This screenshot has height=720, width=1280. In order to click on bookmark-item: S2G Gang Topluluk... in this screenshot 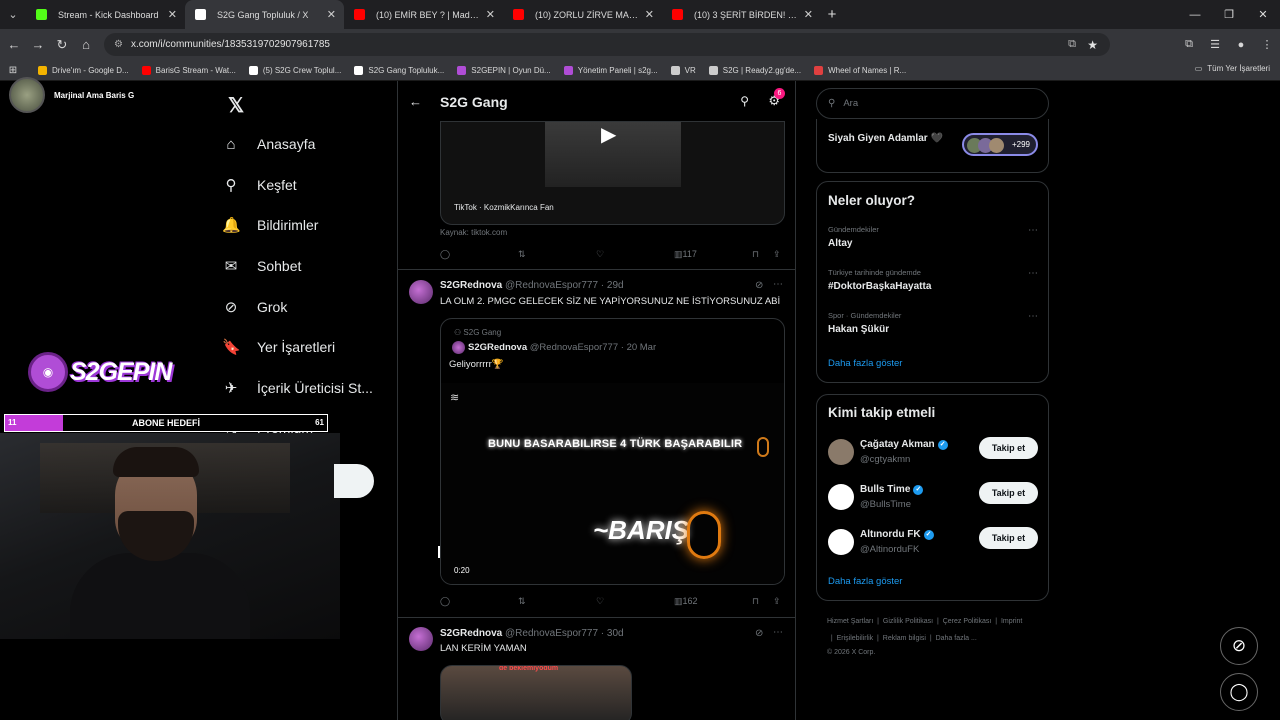, I will do `click(399, 70)`.